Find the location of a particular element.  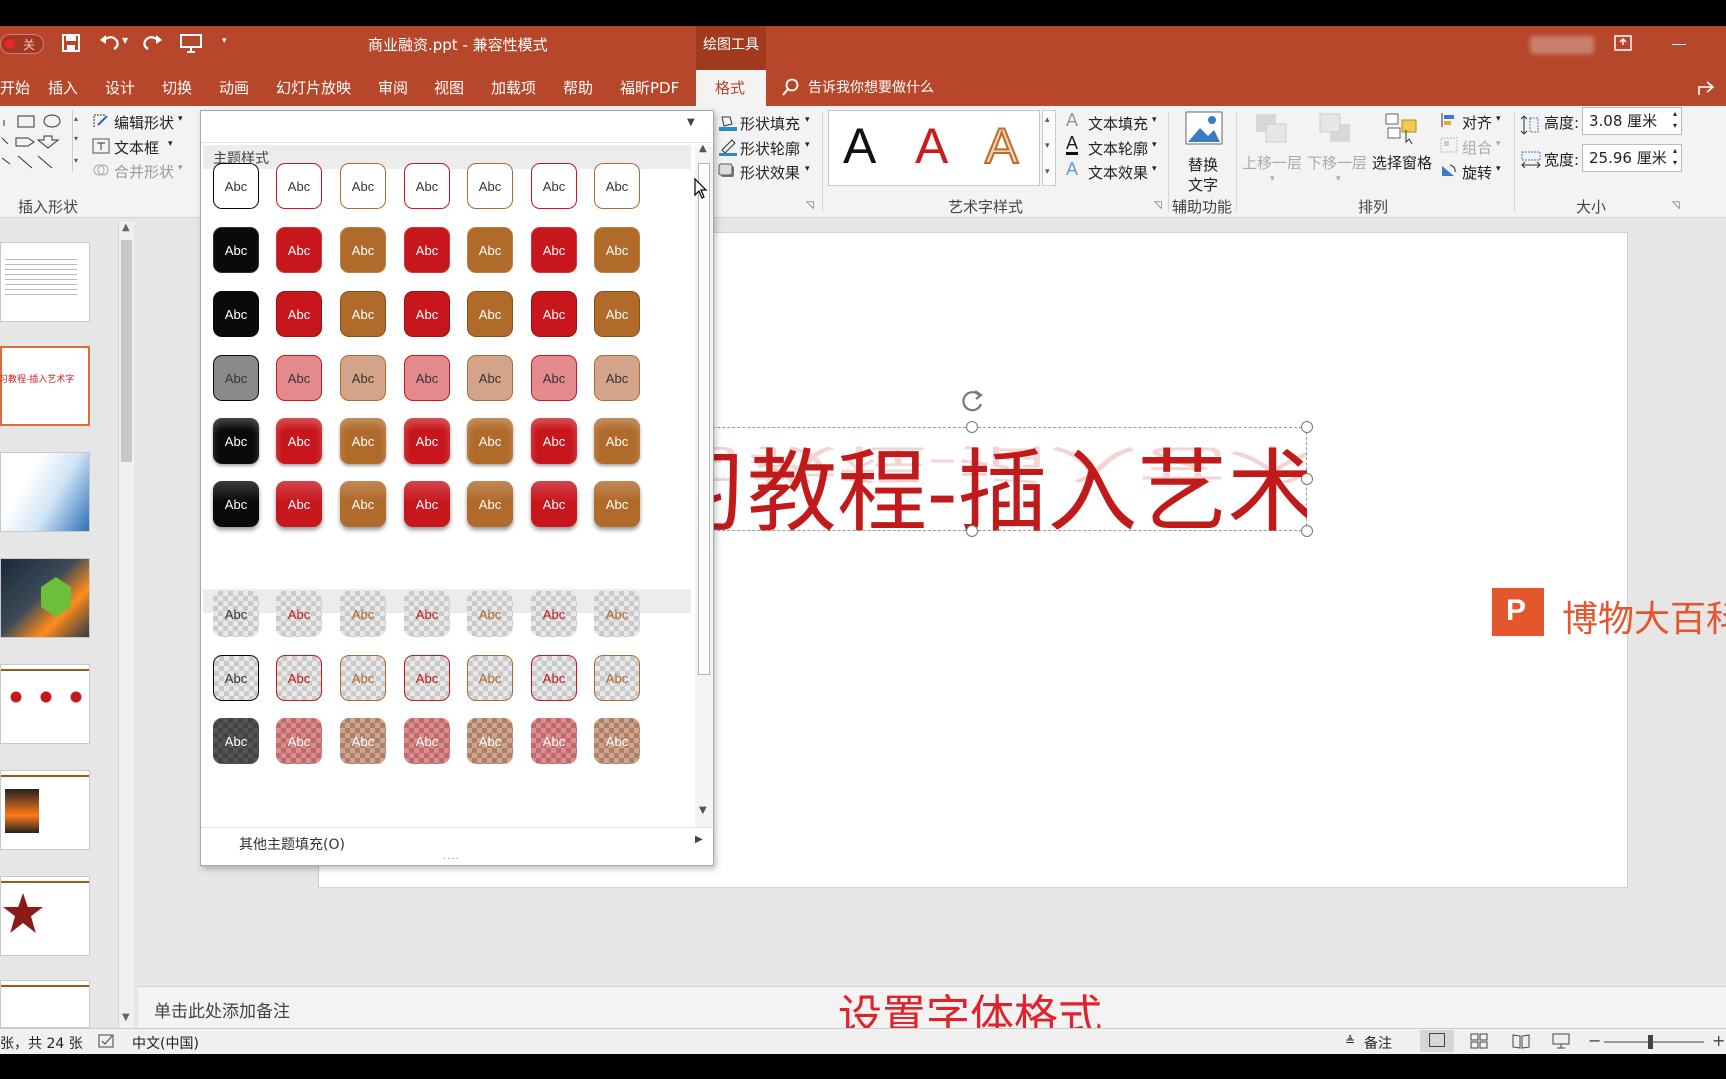

text-box-dropdown-icon: ▾ is located at coordinates (170, 144).